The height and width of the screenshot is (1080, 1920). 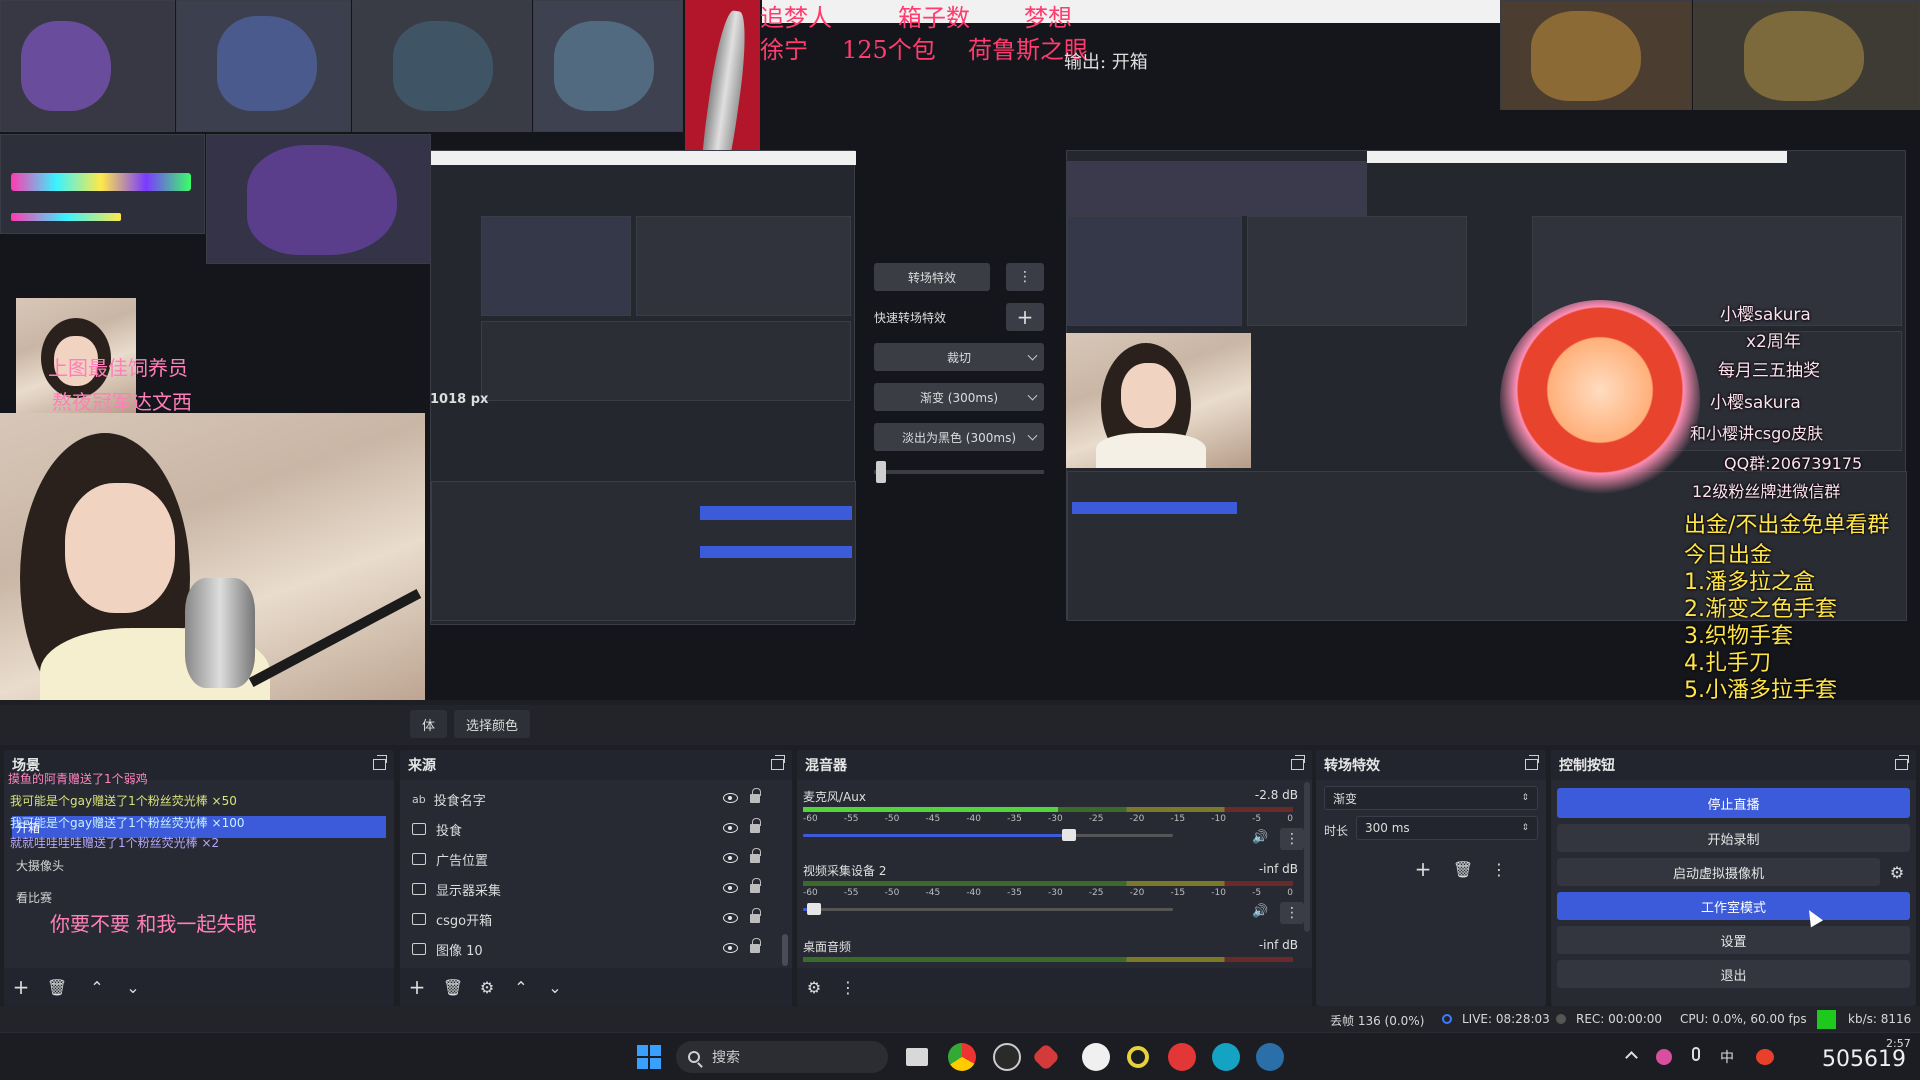 What do you see at coordinates (590, 799) in the screenshot?
I see `source-item: ab 投食名字` at bounding box center [590, 799].